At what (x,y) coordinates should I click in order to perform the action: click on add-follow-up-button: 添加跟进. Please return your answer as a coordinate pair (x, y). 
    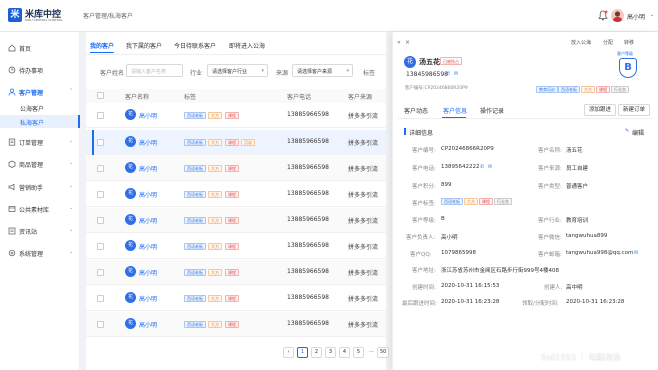
    Looking at the image, I should click on (600, 110).